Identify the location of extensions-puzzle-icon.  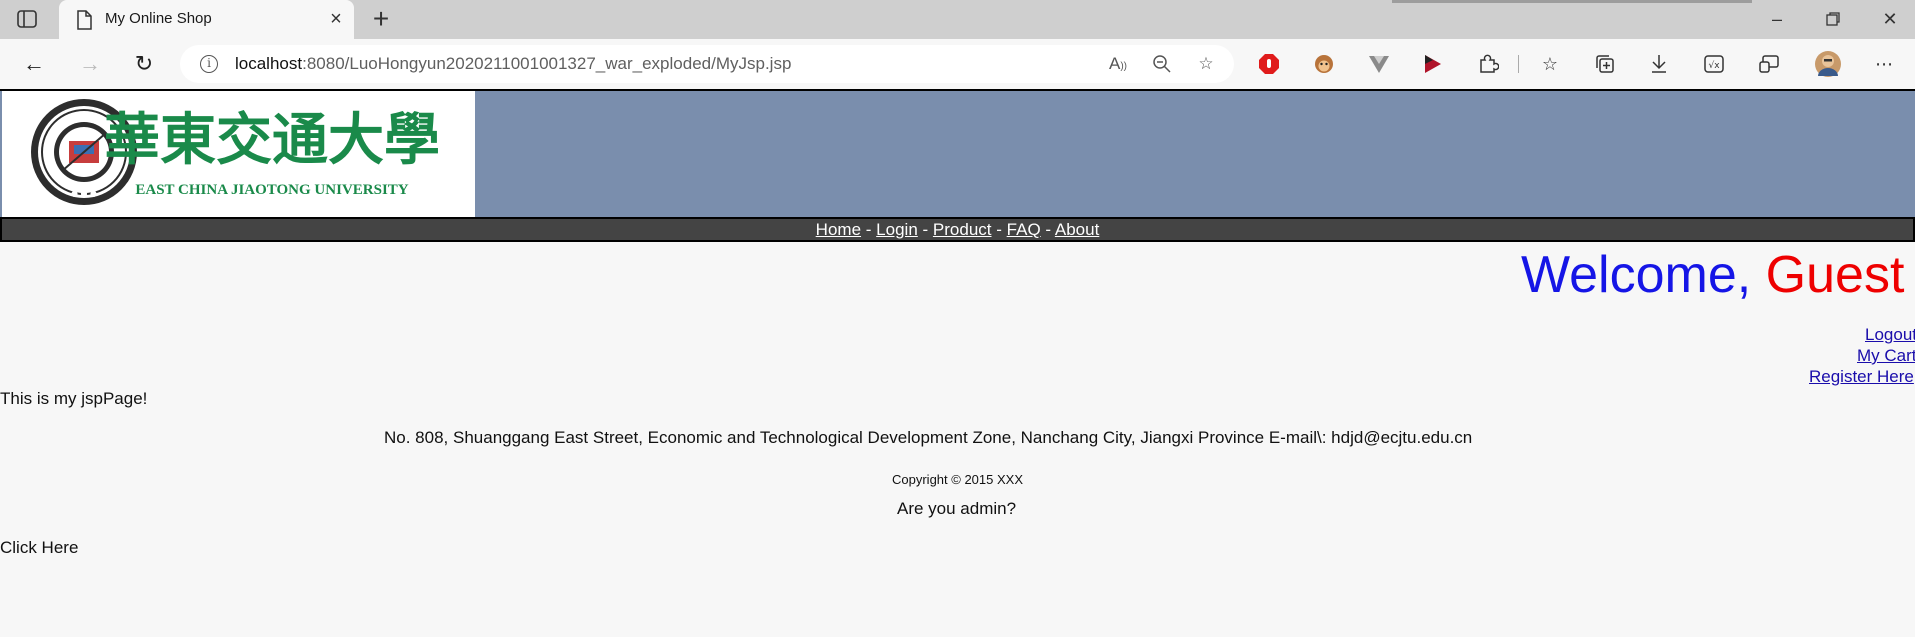
(1488, 64).